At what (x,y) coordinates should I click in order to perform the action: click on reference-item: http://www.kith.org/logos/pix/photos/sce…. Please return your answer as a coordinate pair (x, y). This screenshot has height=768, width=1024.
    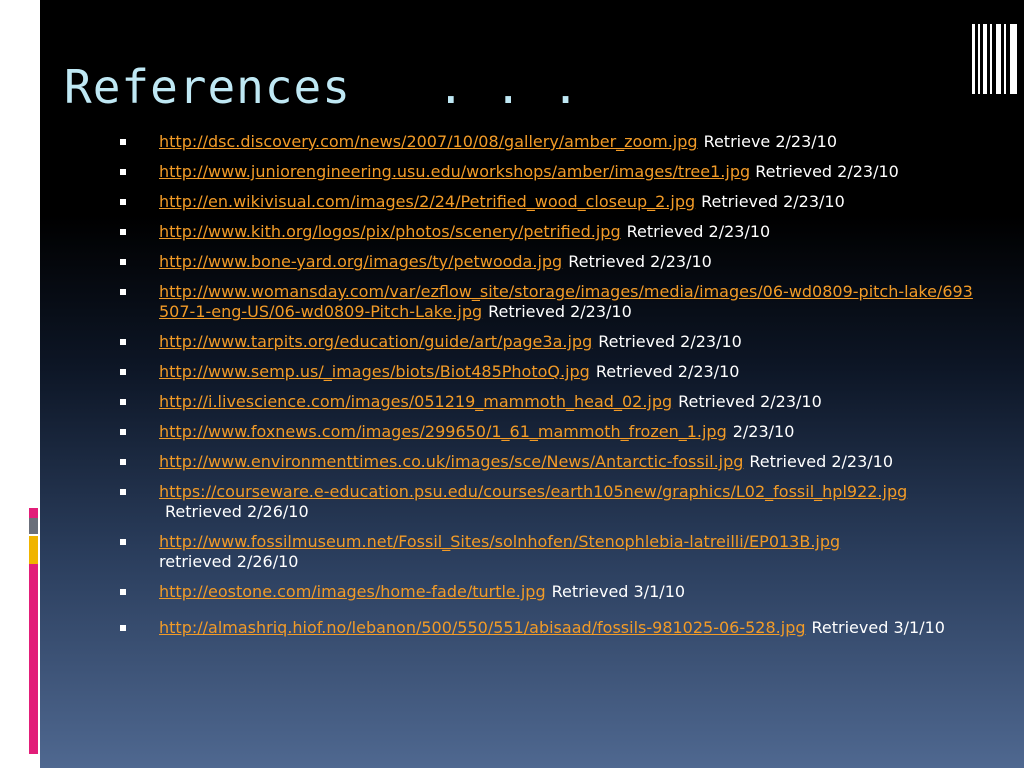
    Looking at the image, I should click on (550, 232).